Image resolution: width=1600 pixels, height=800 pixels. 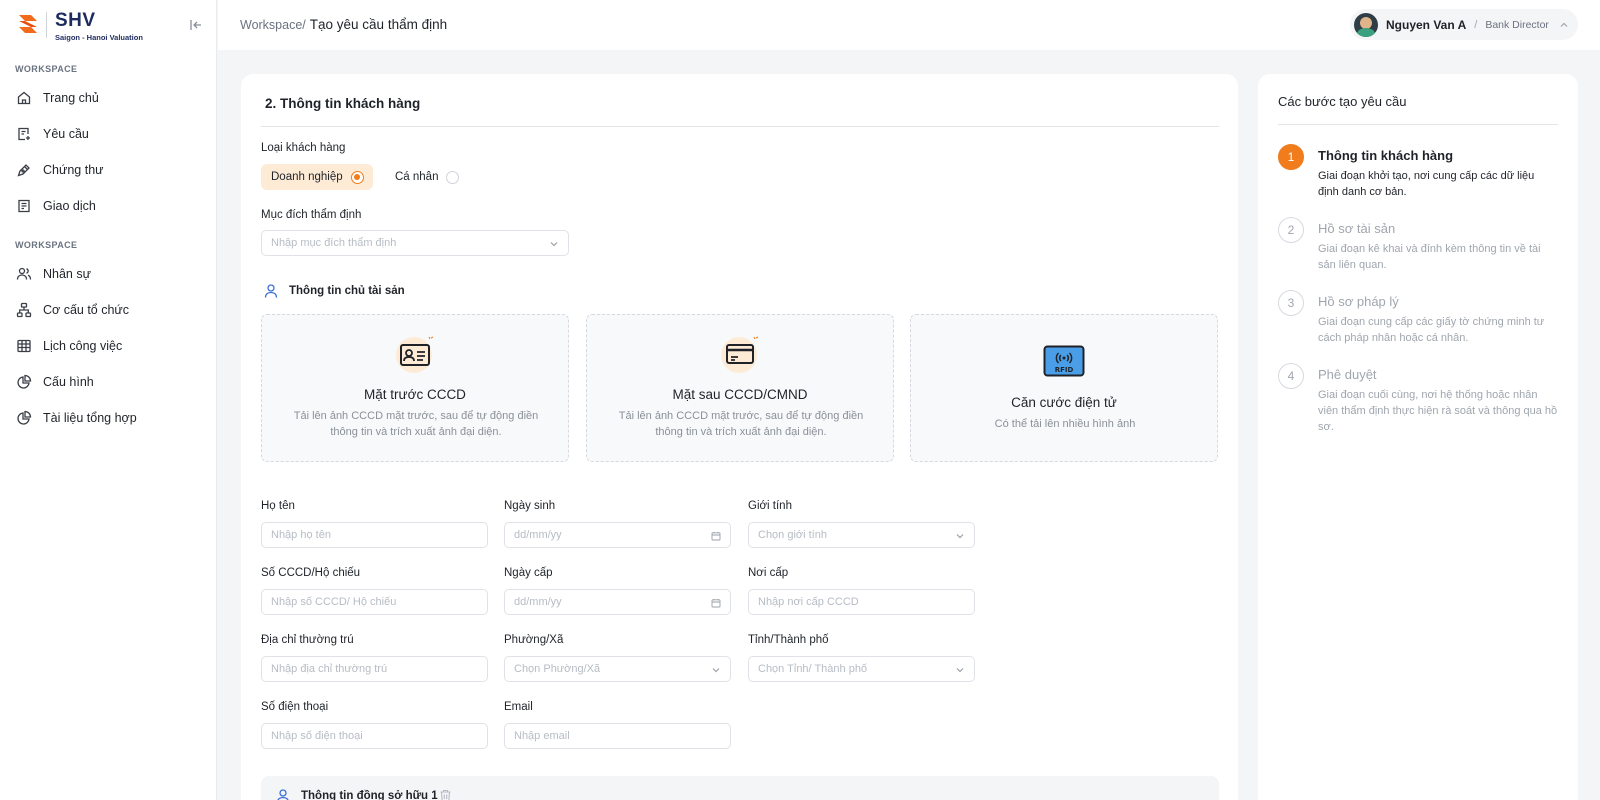 What do you see at coordinates (1291, 157) in the screenshot?
I see `step-number: 1` at bounding box center [1291, 157].